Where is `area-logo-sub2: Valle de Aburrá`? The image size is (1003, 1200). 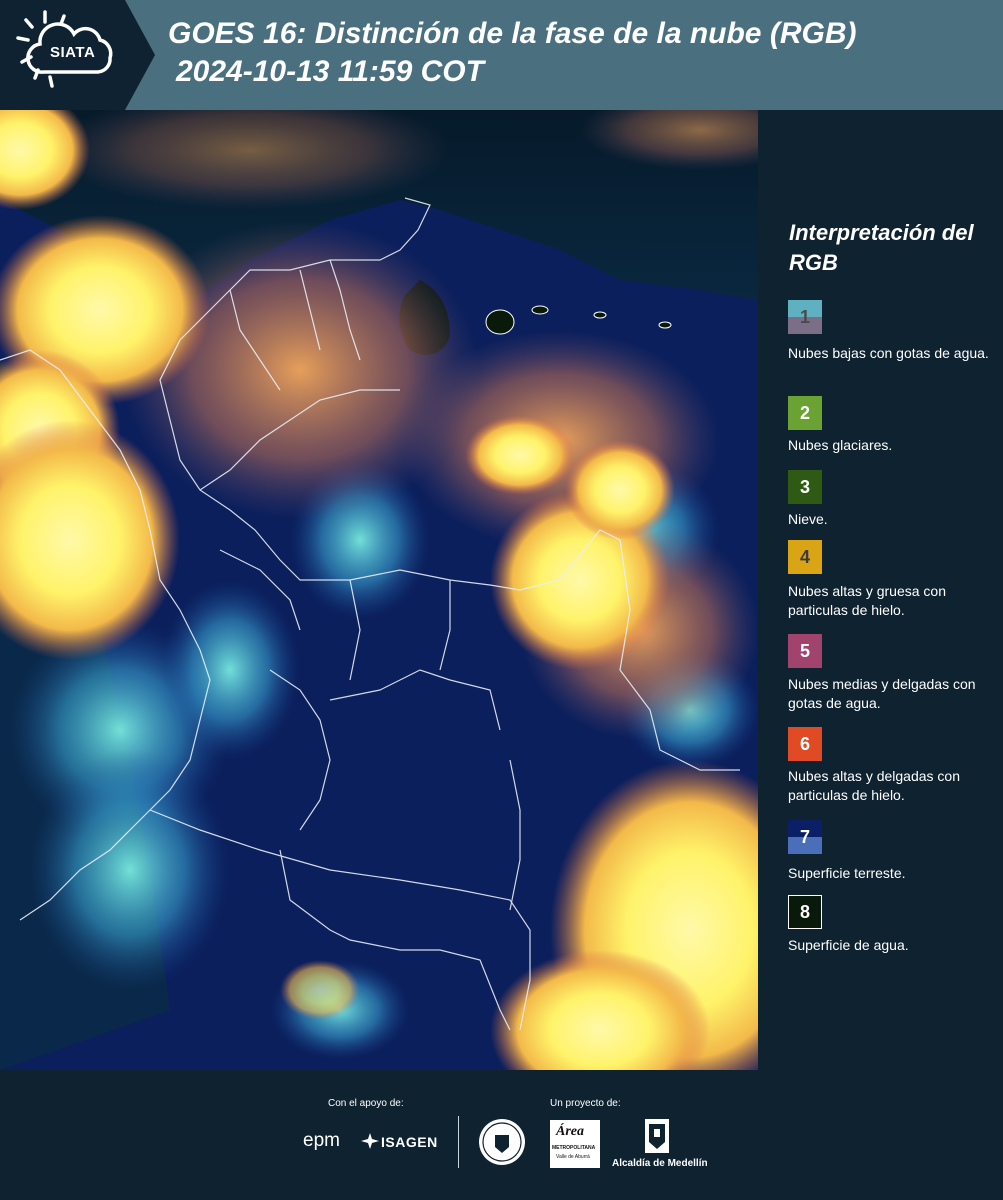 area-logo-sub2: Valle de Aburrá is located at coordinates (573, 1157).